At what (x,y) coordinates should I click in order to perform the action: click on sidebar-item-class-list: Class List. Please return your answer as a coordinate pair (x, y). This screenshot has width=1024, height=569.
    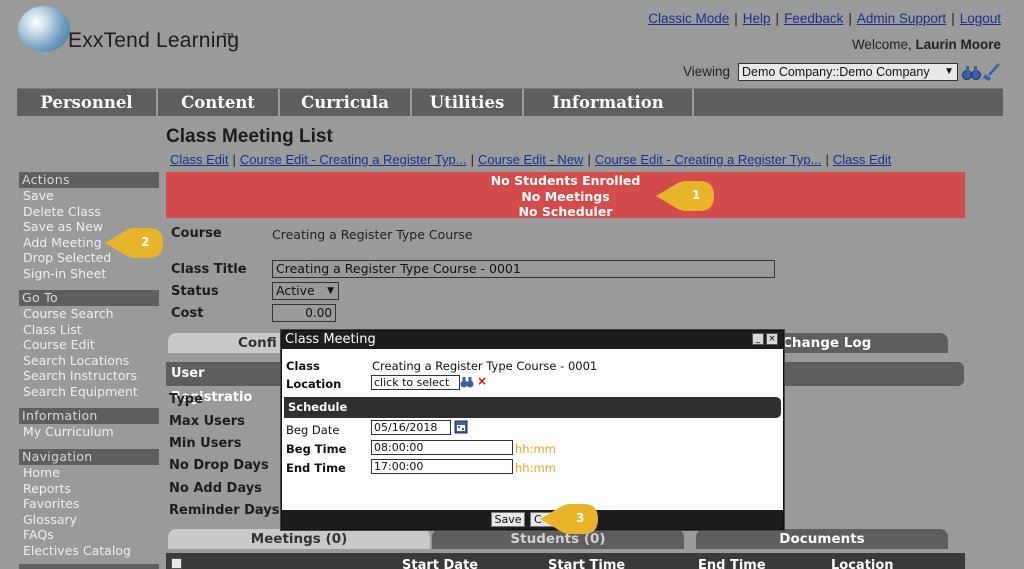
    Looking at the image, I should click on (89, 330).